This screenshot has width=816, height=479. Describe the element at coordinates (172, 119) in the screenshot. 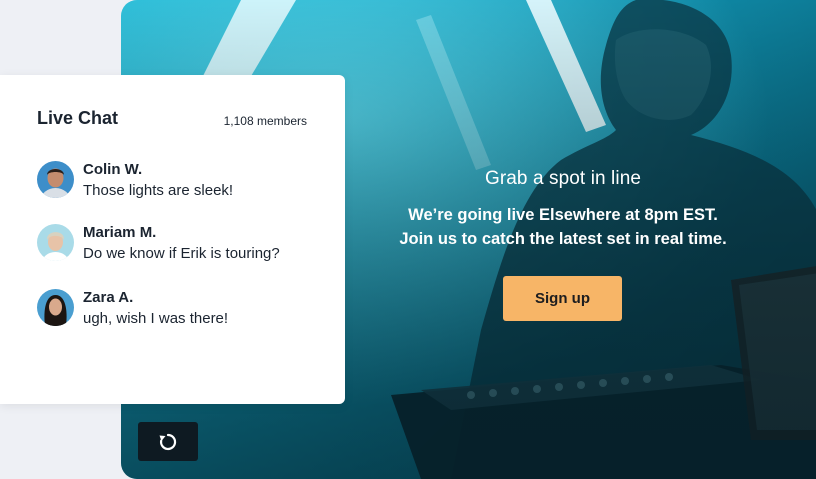

I see `chat-header: Live Chat 1,108 members` at that location.